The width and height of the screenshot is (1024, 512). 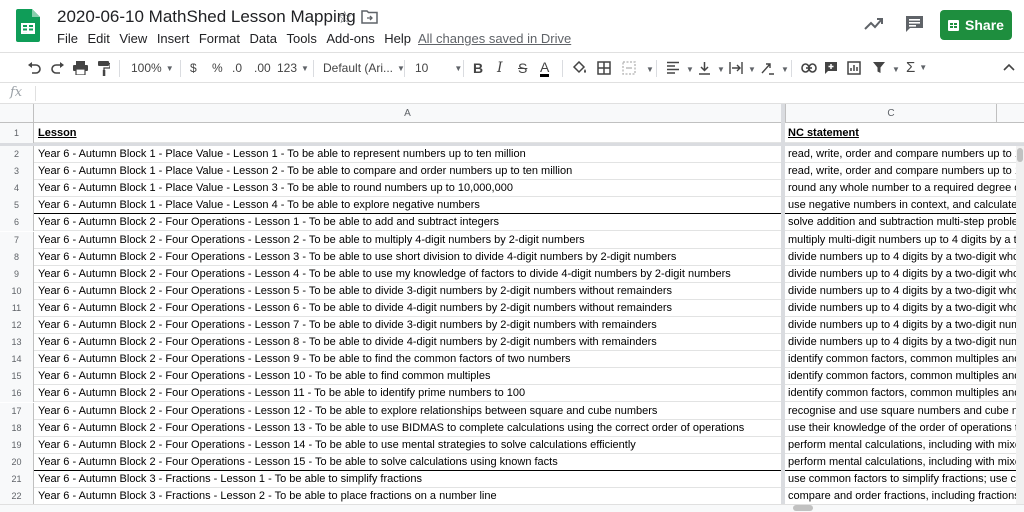 What do you see at coordinates (704, 68) in the screenshot?
I see `vertical-align-icon` at bounding box center [704, 68].